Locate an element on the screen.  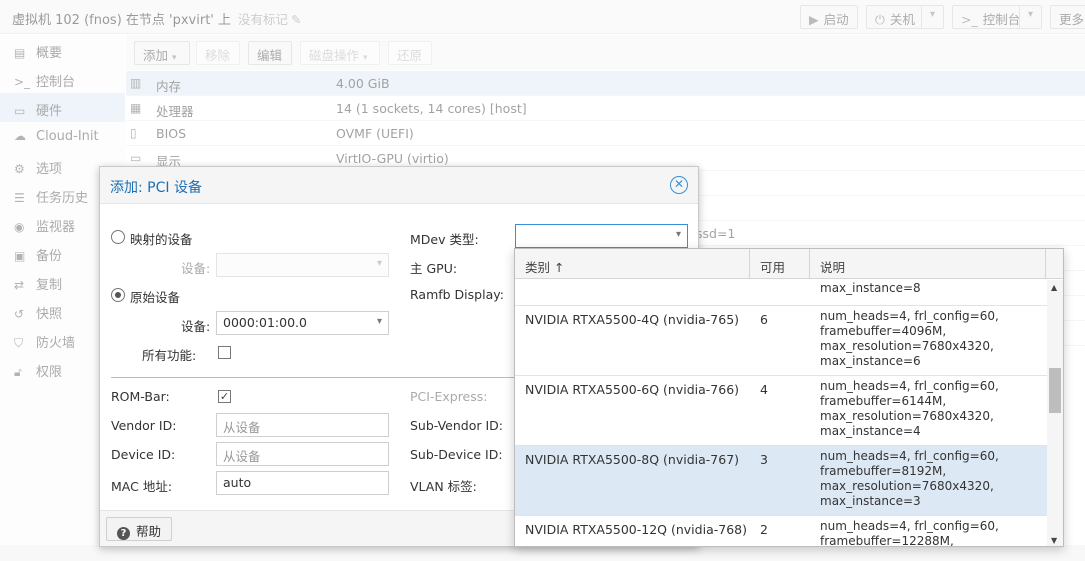
desc-line: max_instance=6 is located at coordinates (870, 361).